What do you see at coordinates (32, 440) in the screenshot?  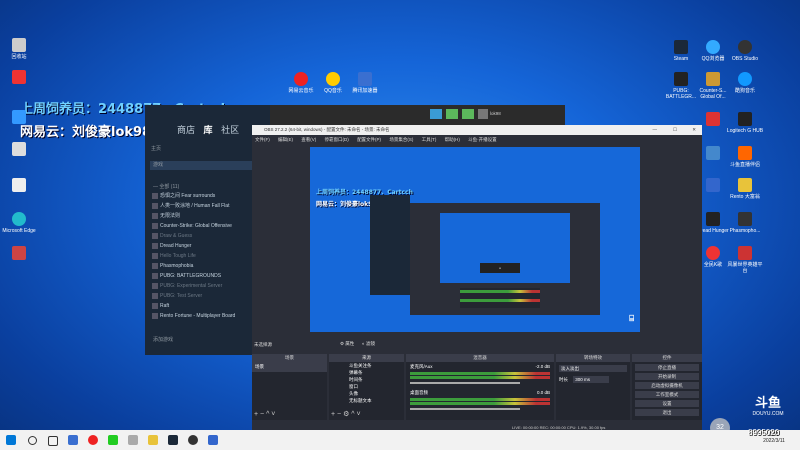 I see `search-icon` at bounding box center [32, 440].